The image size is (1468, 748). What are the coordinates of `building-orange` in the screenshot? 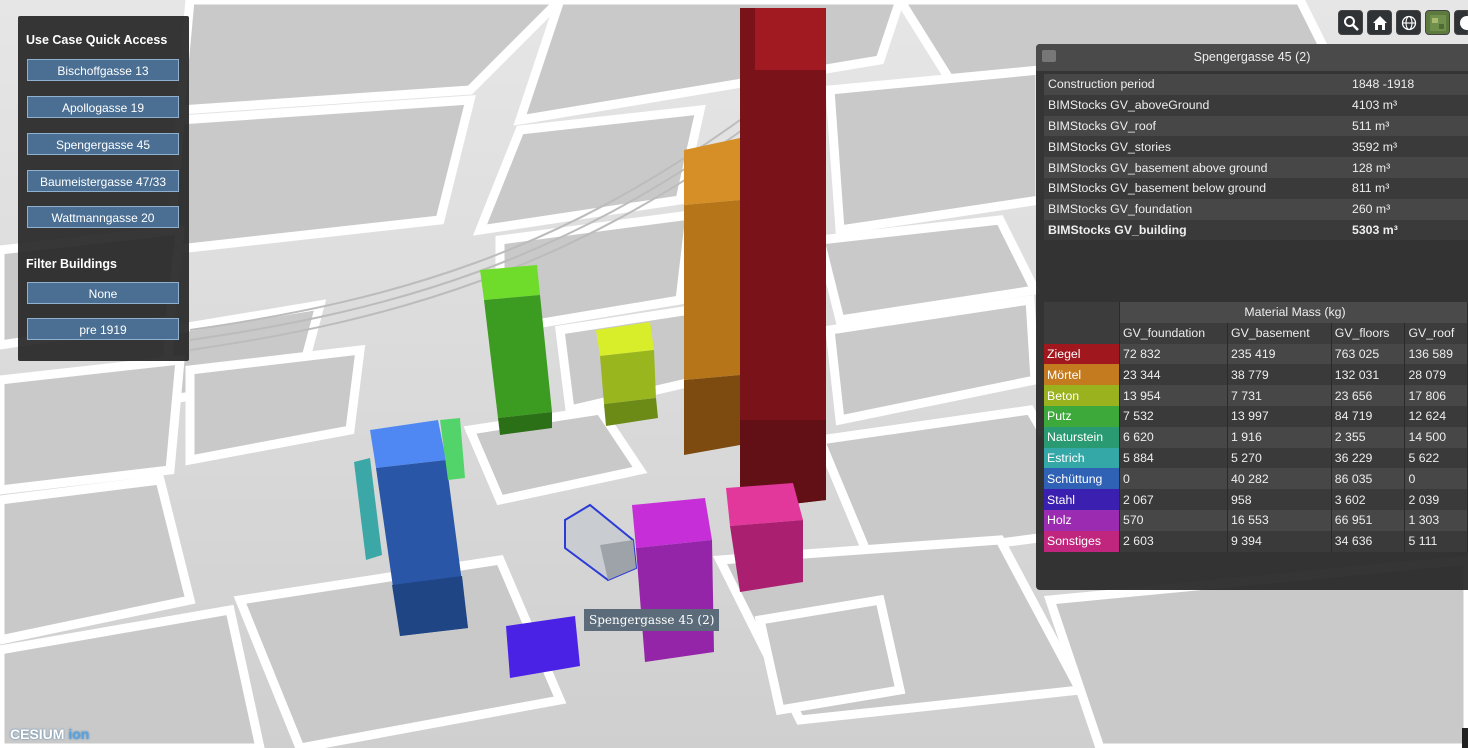 It's located at (712, 296).